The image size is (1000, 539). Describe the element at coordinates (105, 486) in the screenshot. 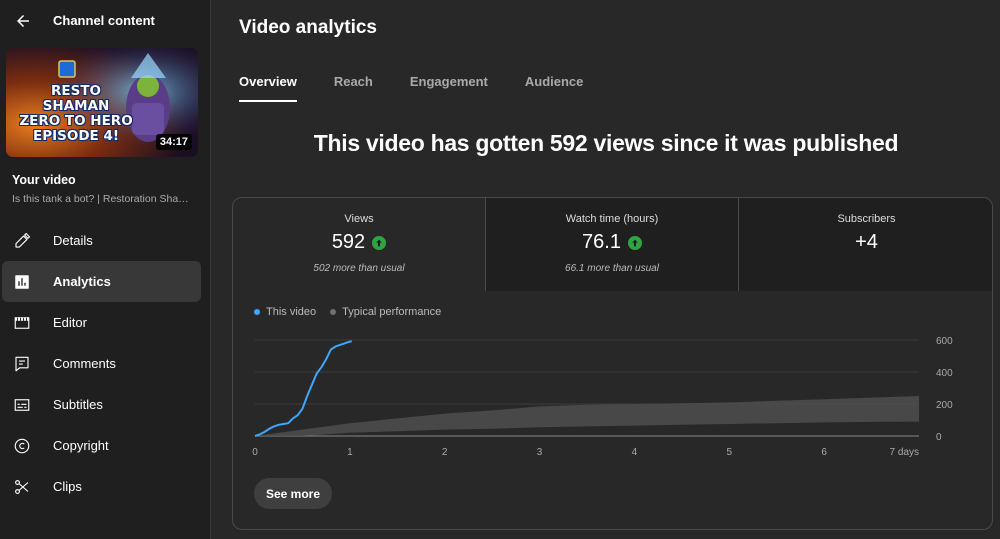

I see `sidebar-item-clips: Clips` at that location.